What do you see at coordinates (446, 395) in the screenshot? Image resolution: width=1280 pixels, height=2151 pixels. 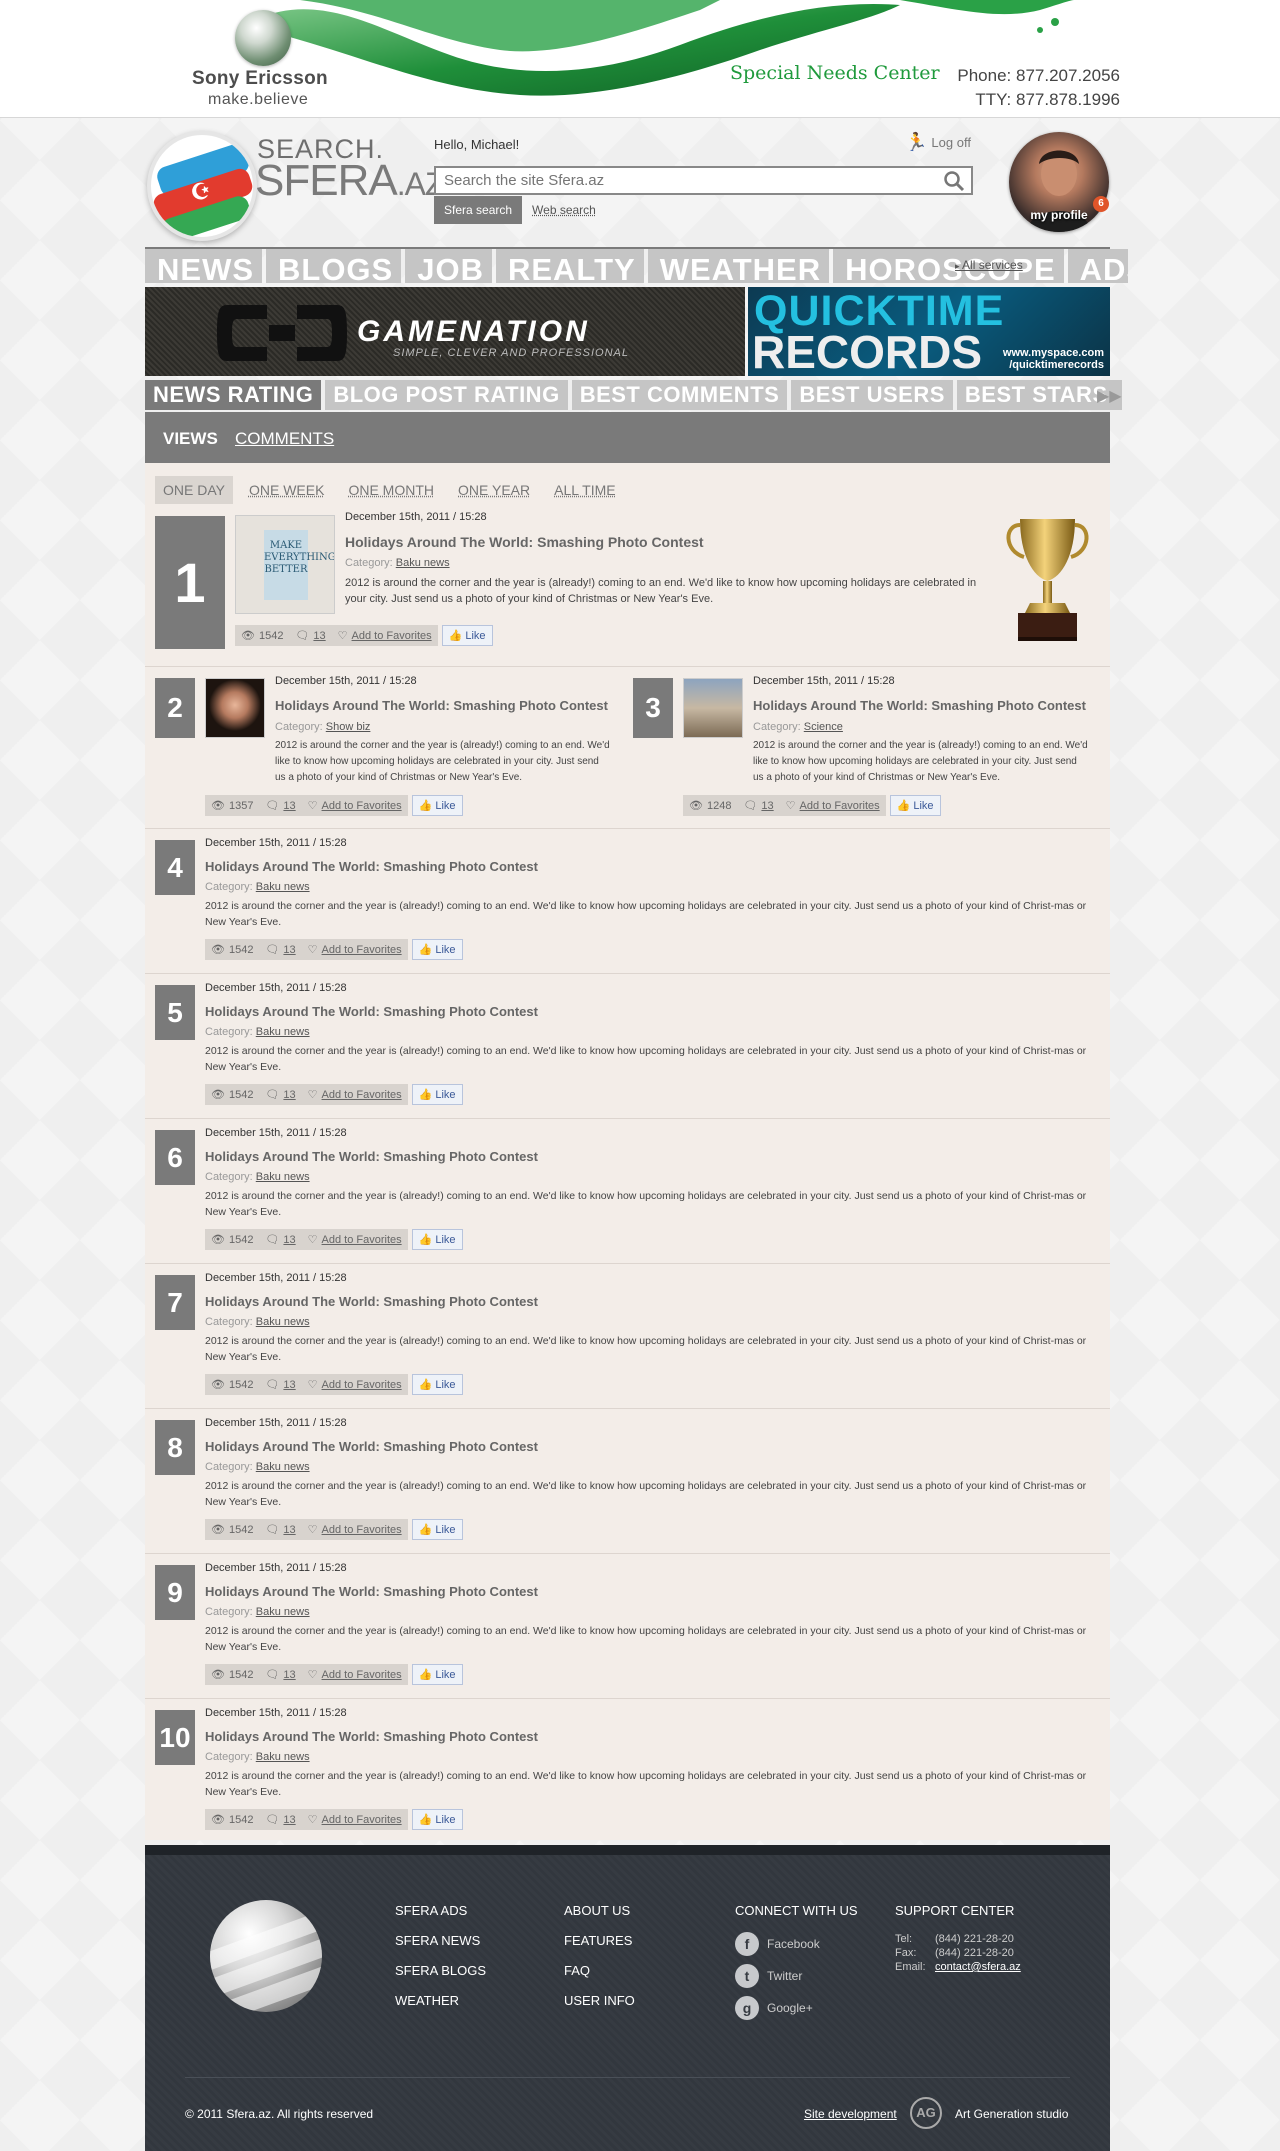 I see `tab-blog-post-rating: BLOG POST RATING` at bounding box center [446, 395].